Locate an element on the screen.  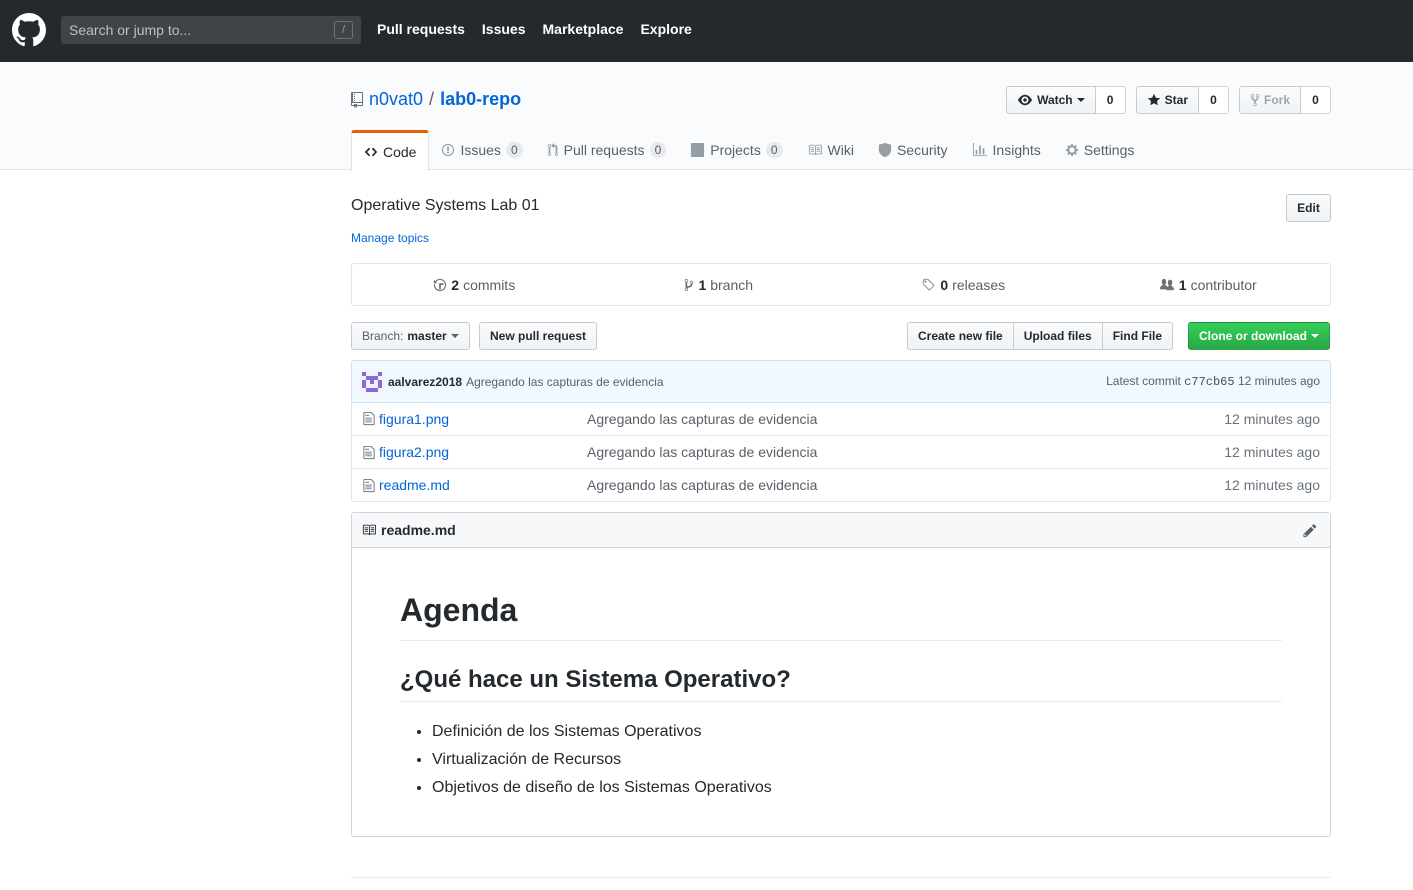
star-icon is located at coordinates (1153, 99).